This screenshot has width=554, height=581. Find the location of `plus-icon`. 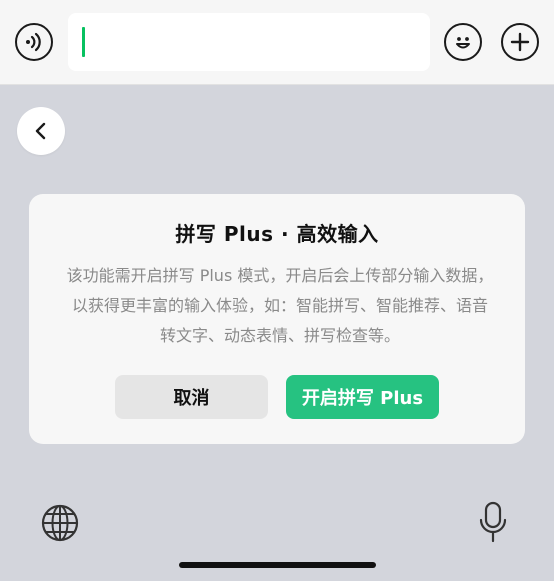

plus-icon is located at coordinates (520, 42).